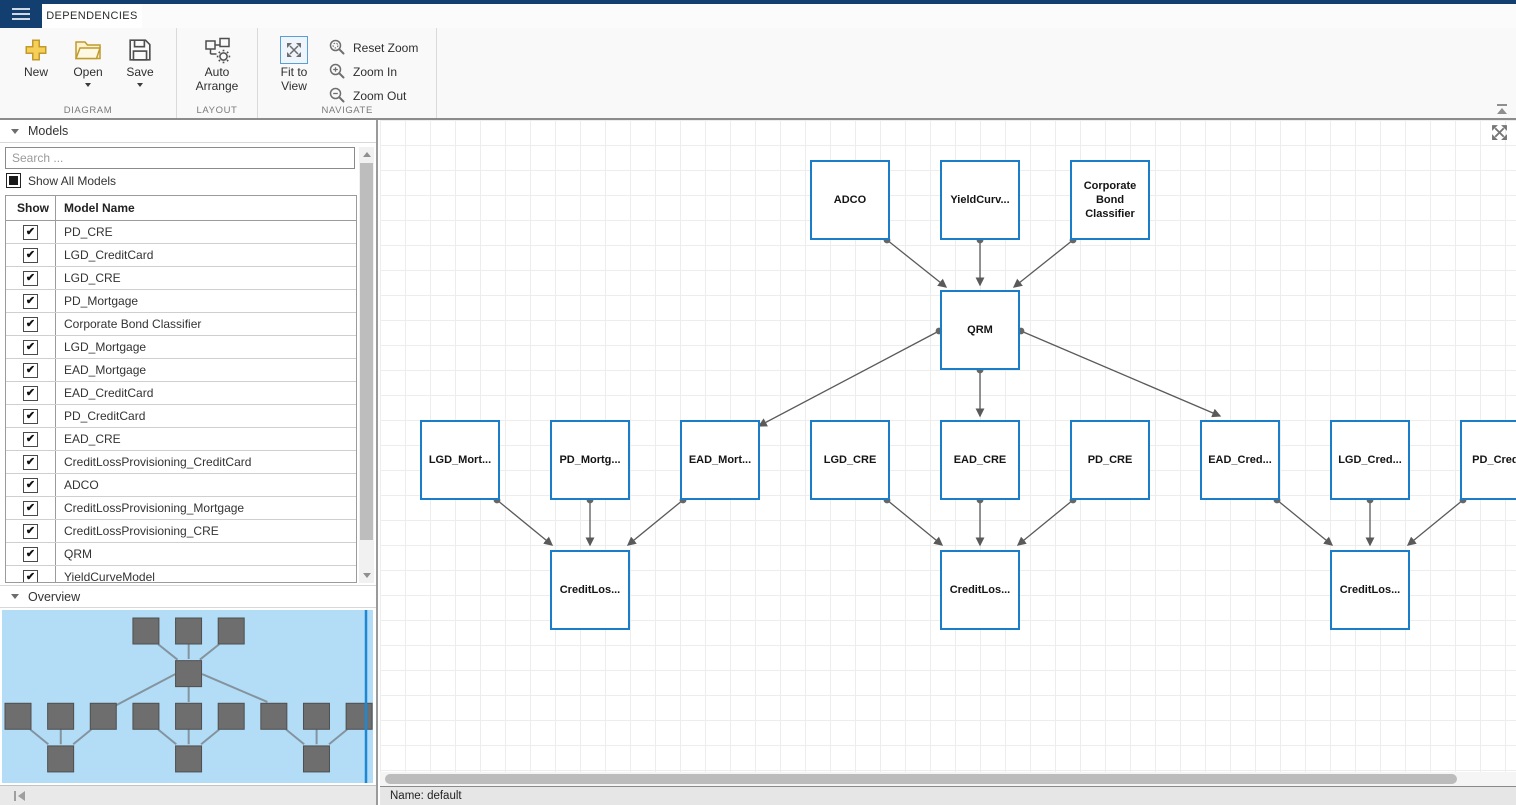  I want to click on expand-arrows-icon, so click(294, 50).